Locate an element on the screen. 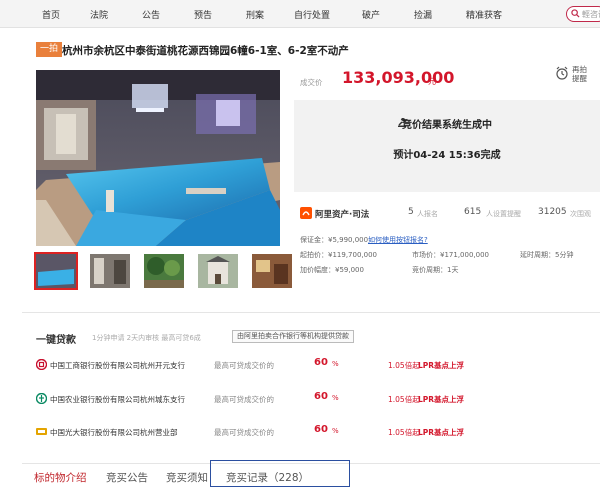 Image resolution: width=600 pixels, height=490 pixels. thumbnail-strip is located at coordinates (163, 273).